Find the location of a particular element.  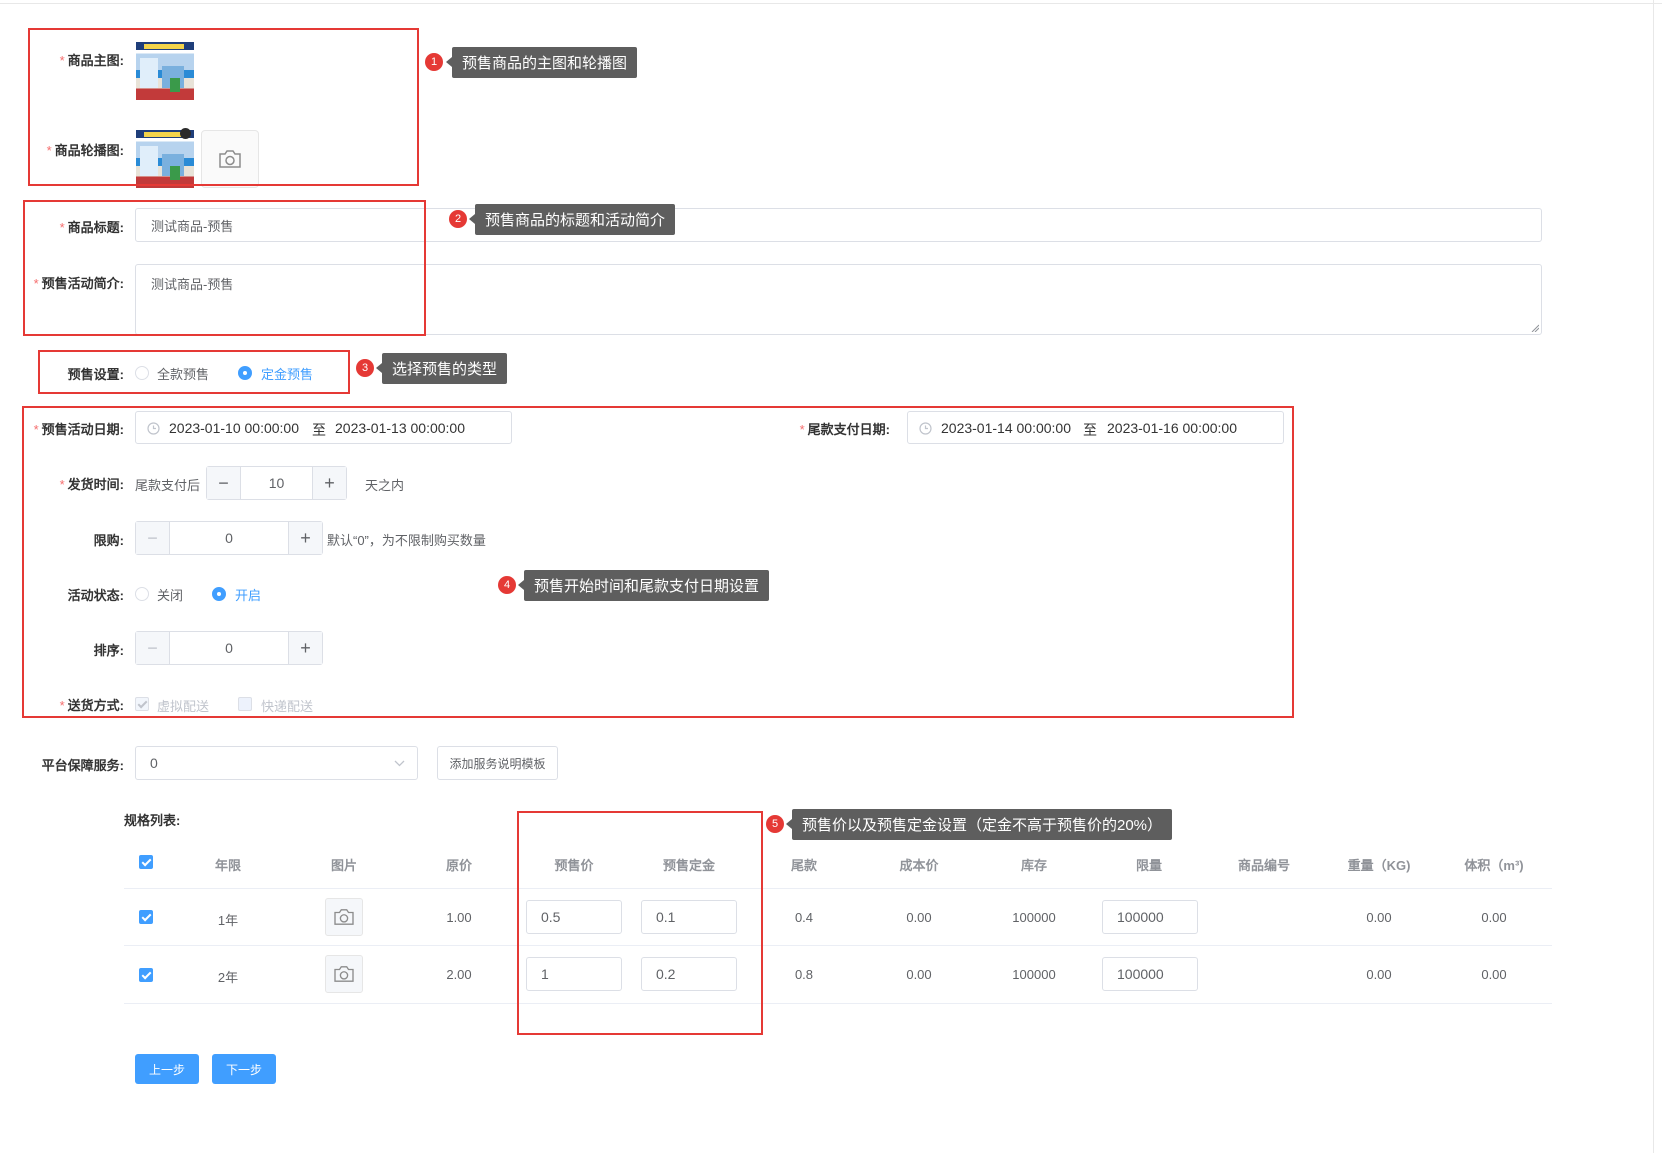

th-image: 图片 is located at coordinates (343, 865).